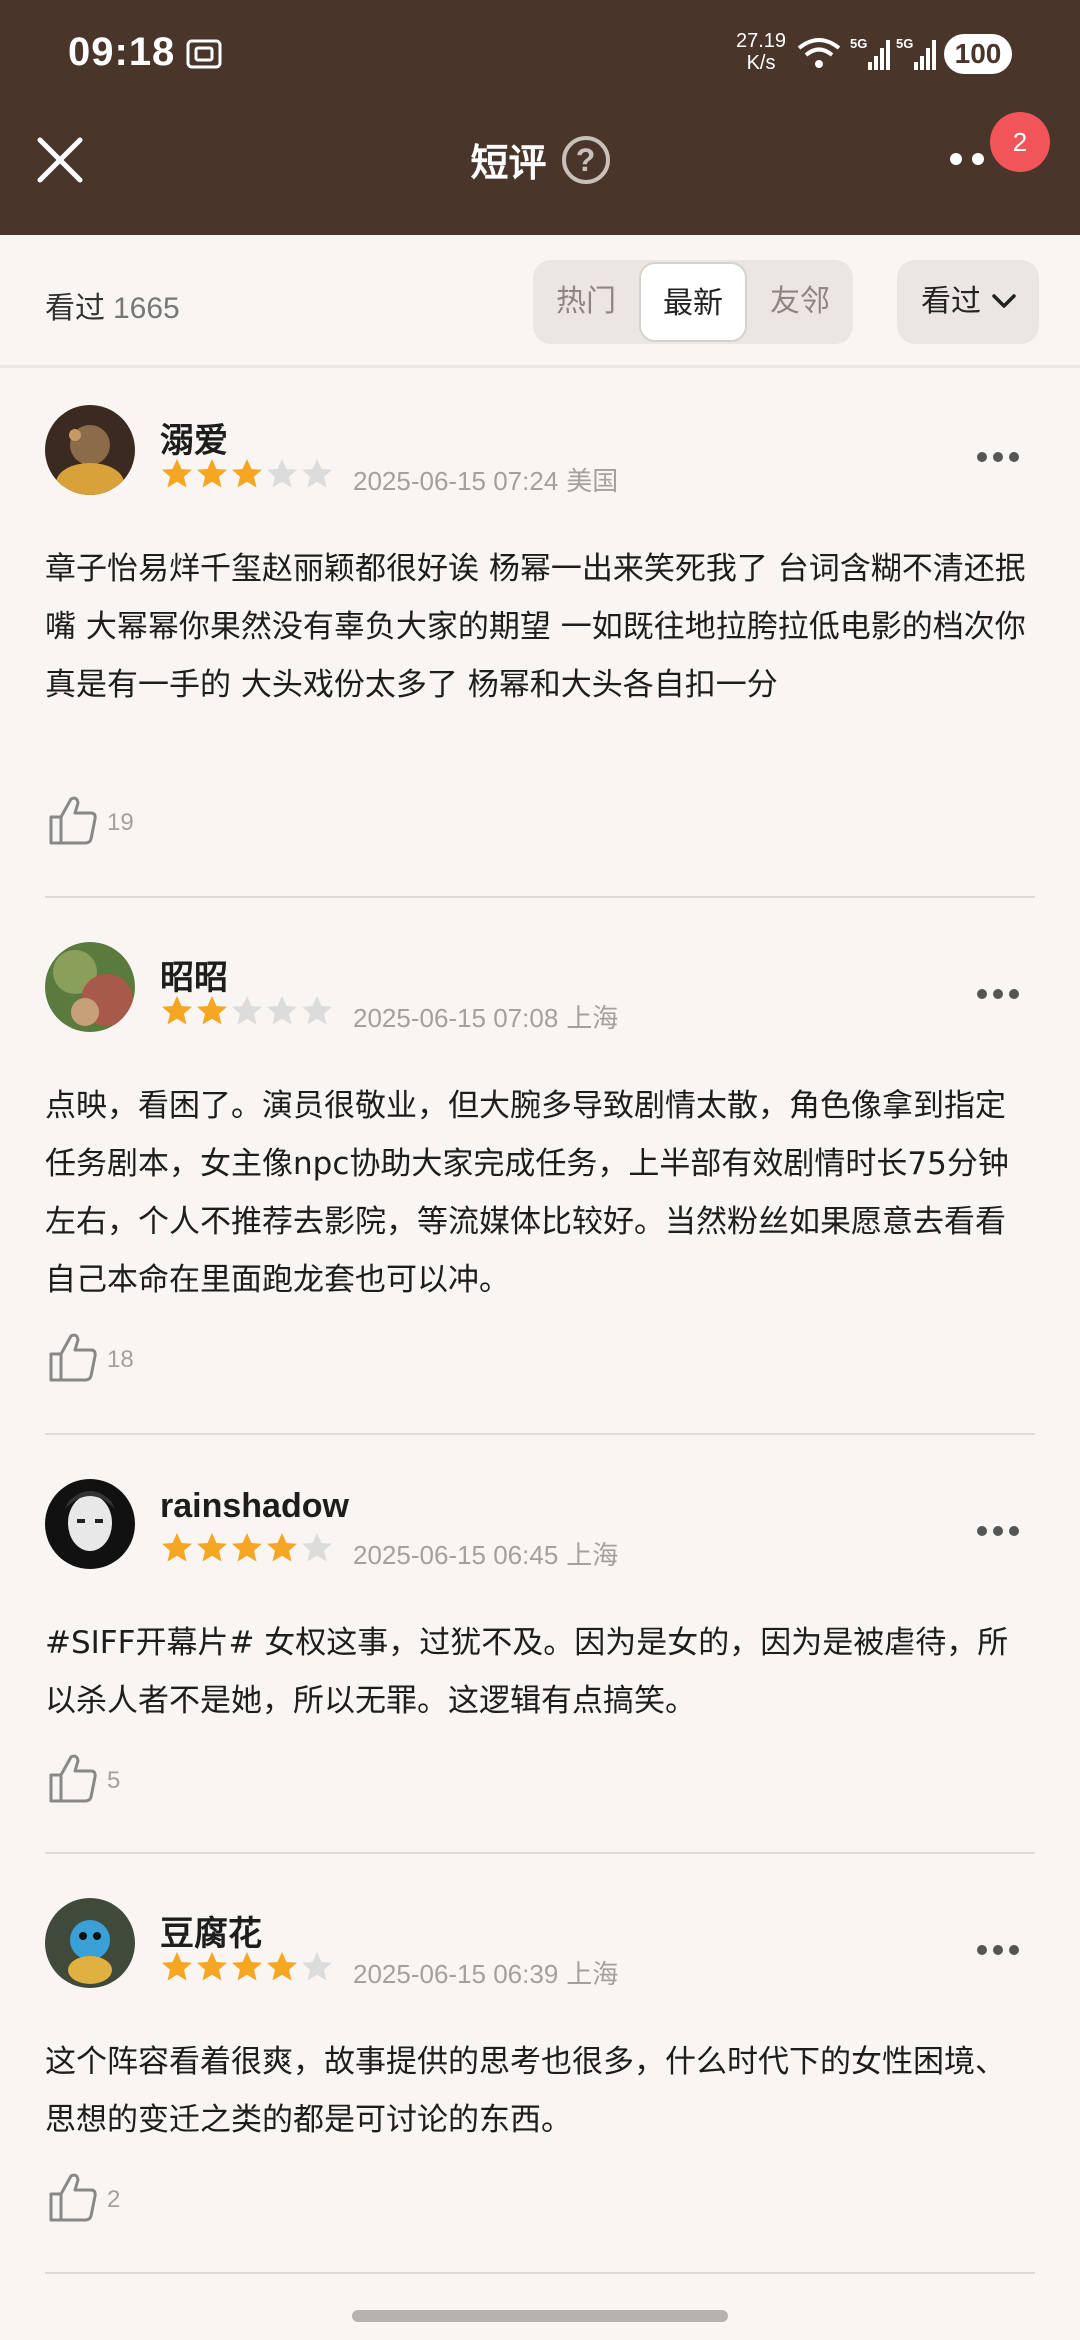 Image resolution: width=1080 pixels, height=2340 pixels. I want to click on page-title: 短评, so click(508, 163).